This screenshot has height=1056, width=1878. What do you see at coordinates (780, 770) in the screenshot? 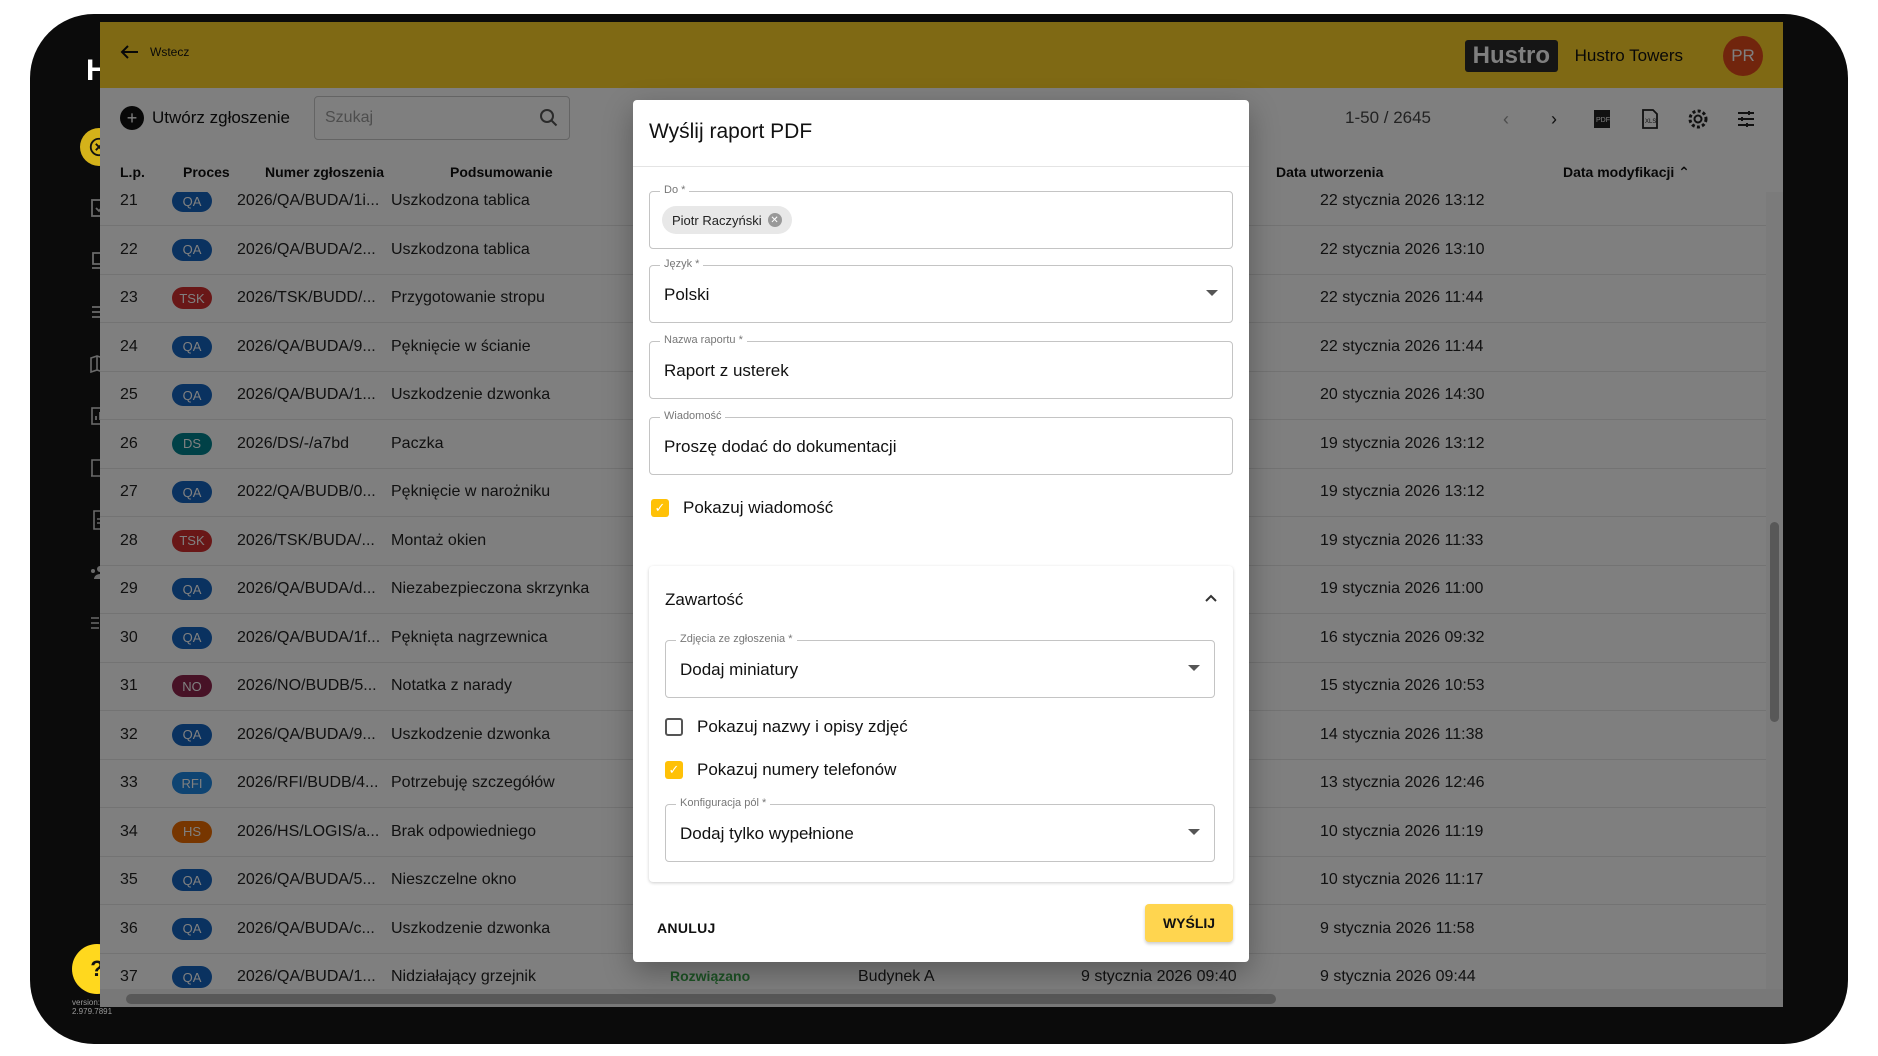
I see `show-phones-checkbox: ✓ Pokazuj numery telefonów` at bounding box center [780, 770].